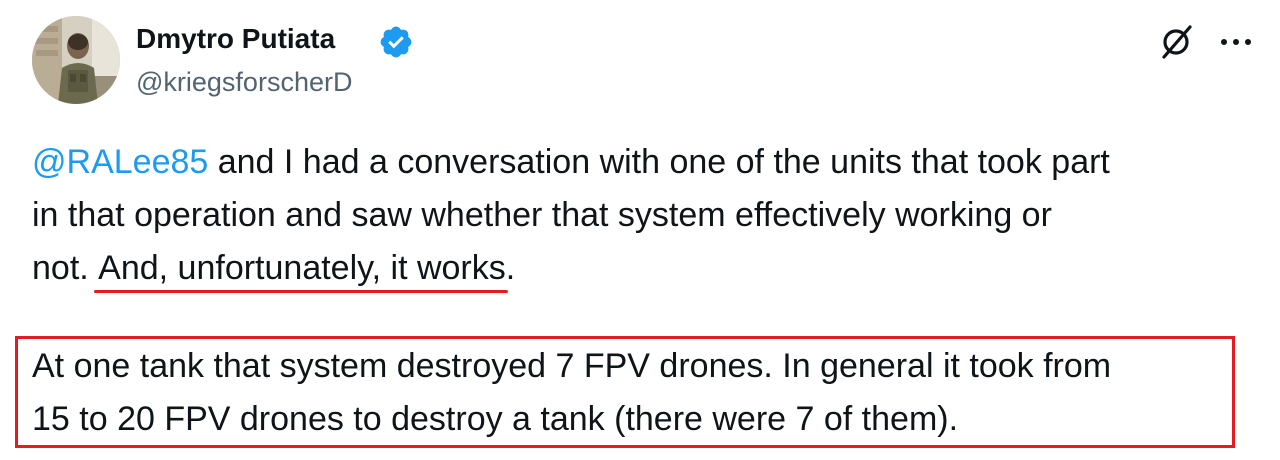 This screenshot has height=460, width=1280. What do you see at coordinates (510, 268) in the screenshot?
I see `tweet-line-3-post: .` at bounding box center [510, 268].